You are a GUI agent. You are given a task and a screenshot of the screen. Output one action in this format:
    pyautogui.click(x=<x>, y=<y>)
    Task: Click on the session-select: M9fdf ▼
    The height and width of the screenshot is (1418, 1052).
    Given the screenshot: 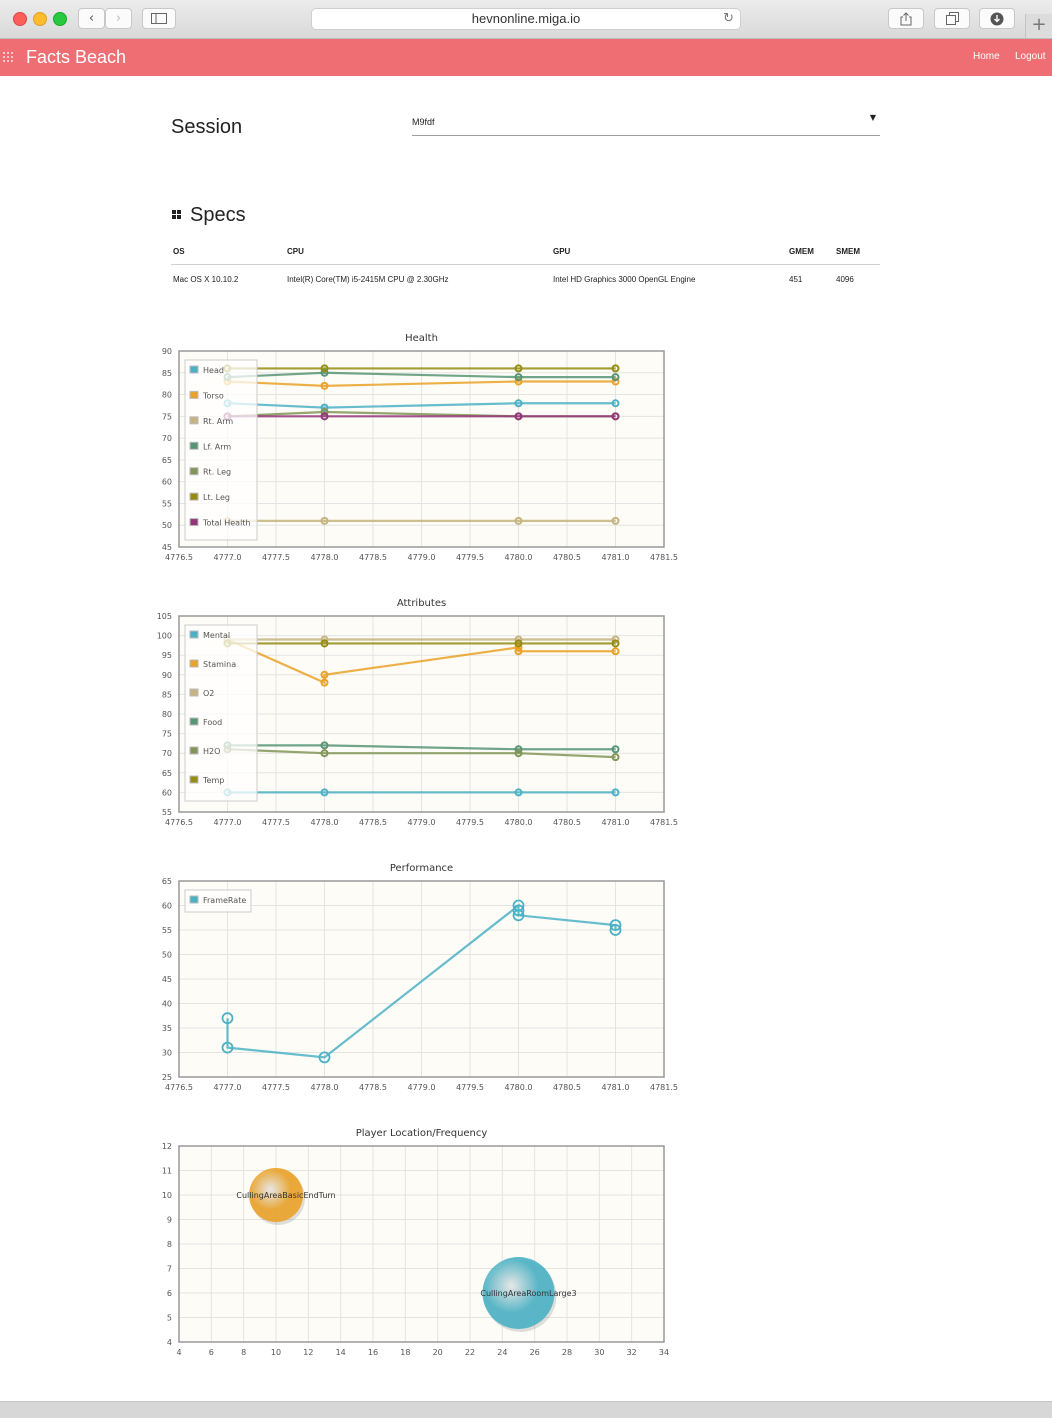 What is the action you would take?
    pyautogui.click(x=646, y=123)
    